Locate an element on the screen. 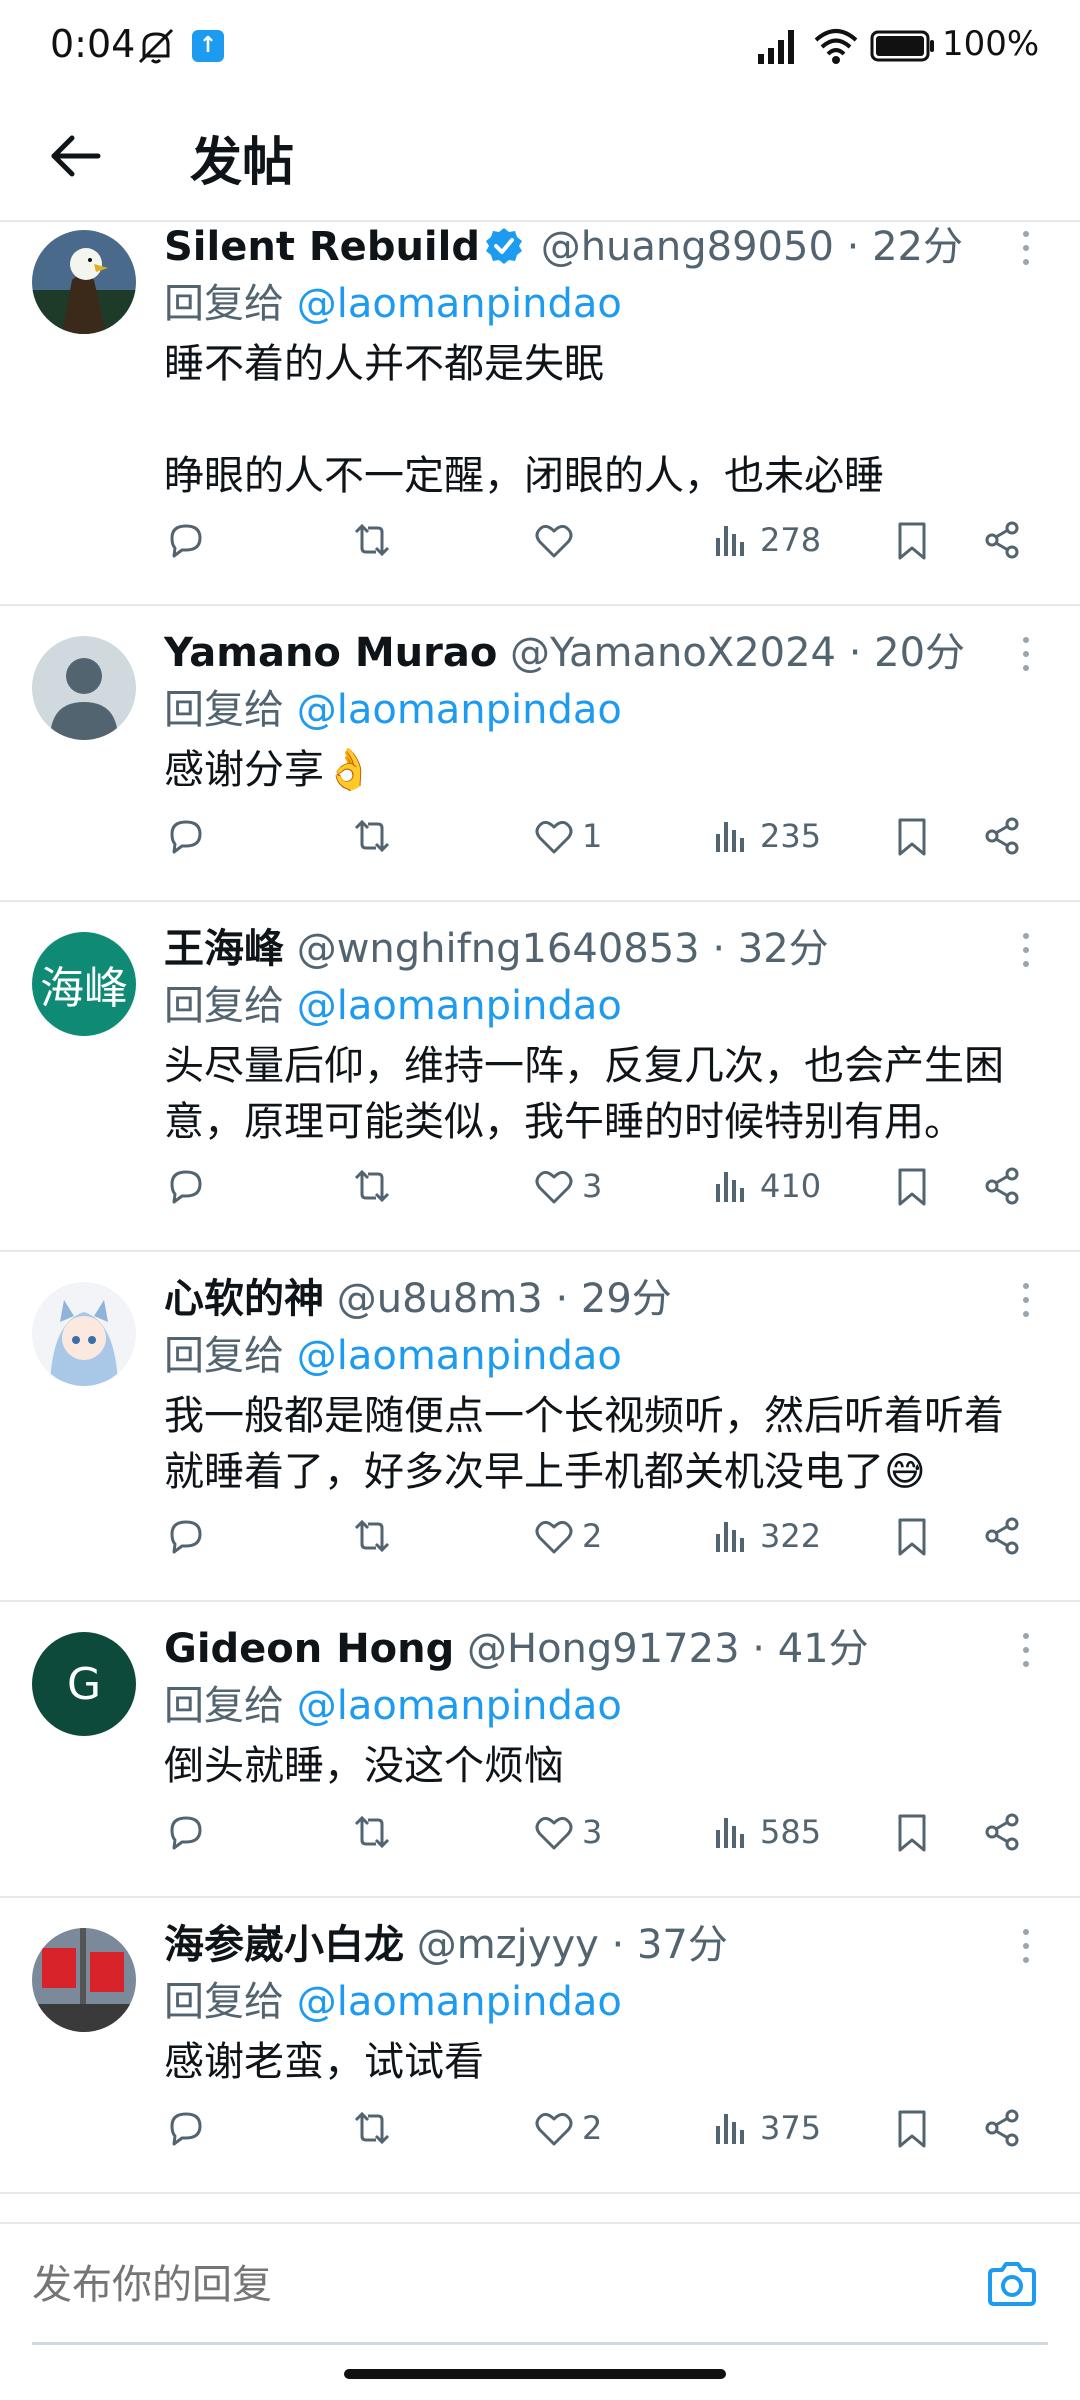 The width and height of the screenshot is (1080, 2400). tweet-actions: 278 is located at coordinates (540, 540).